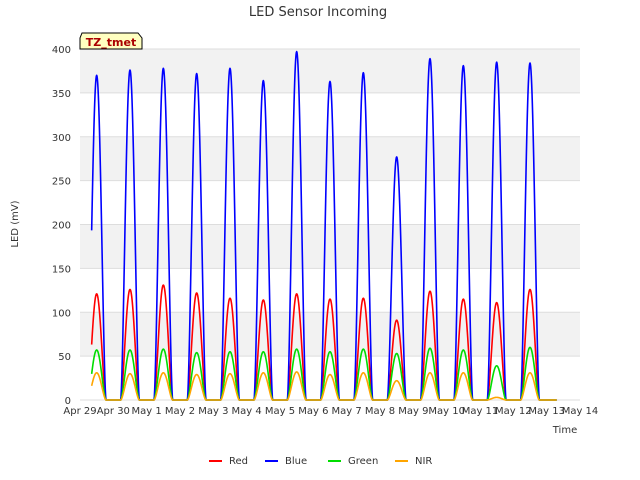  Describe the element at coordinates (61, 269) in the screenshot. I see `y-tick-label: 150` at that location.